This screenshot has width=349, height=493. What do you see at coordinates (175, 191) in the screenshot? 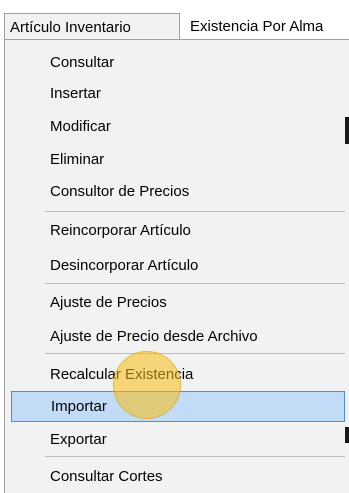
I see `menu-item-consultor-de-precios: Consultor de Precios` at bounding box center [175, 191].